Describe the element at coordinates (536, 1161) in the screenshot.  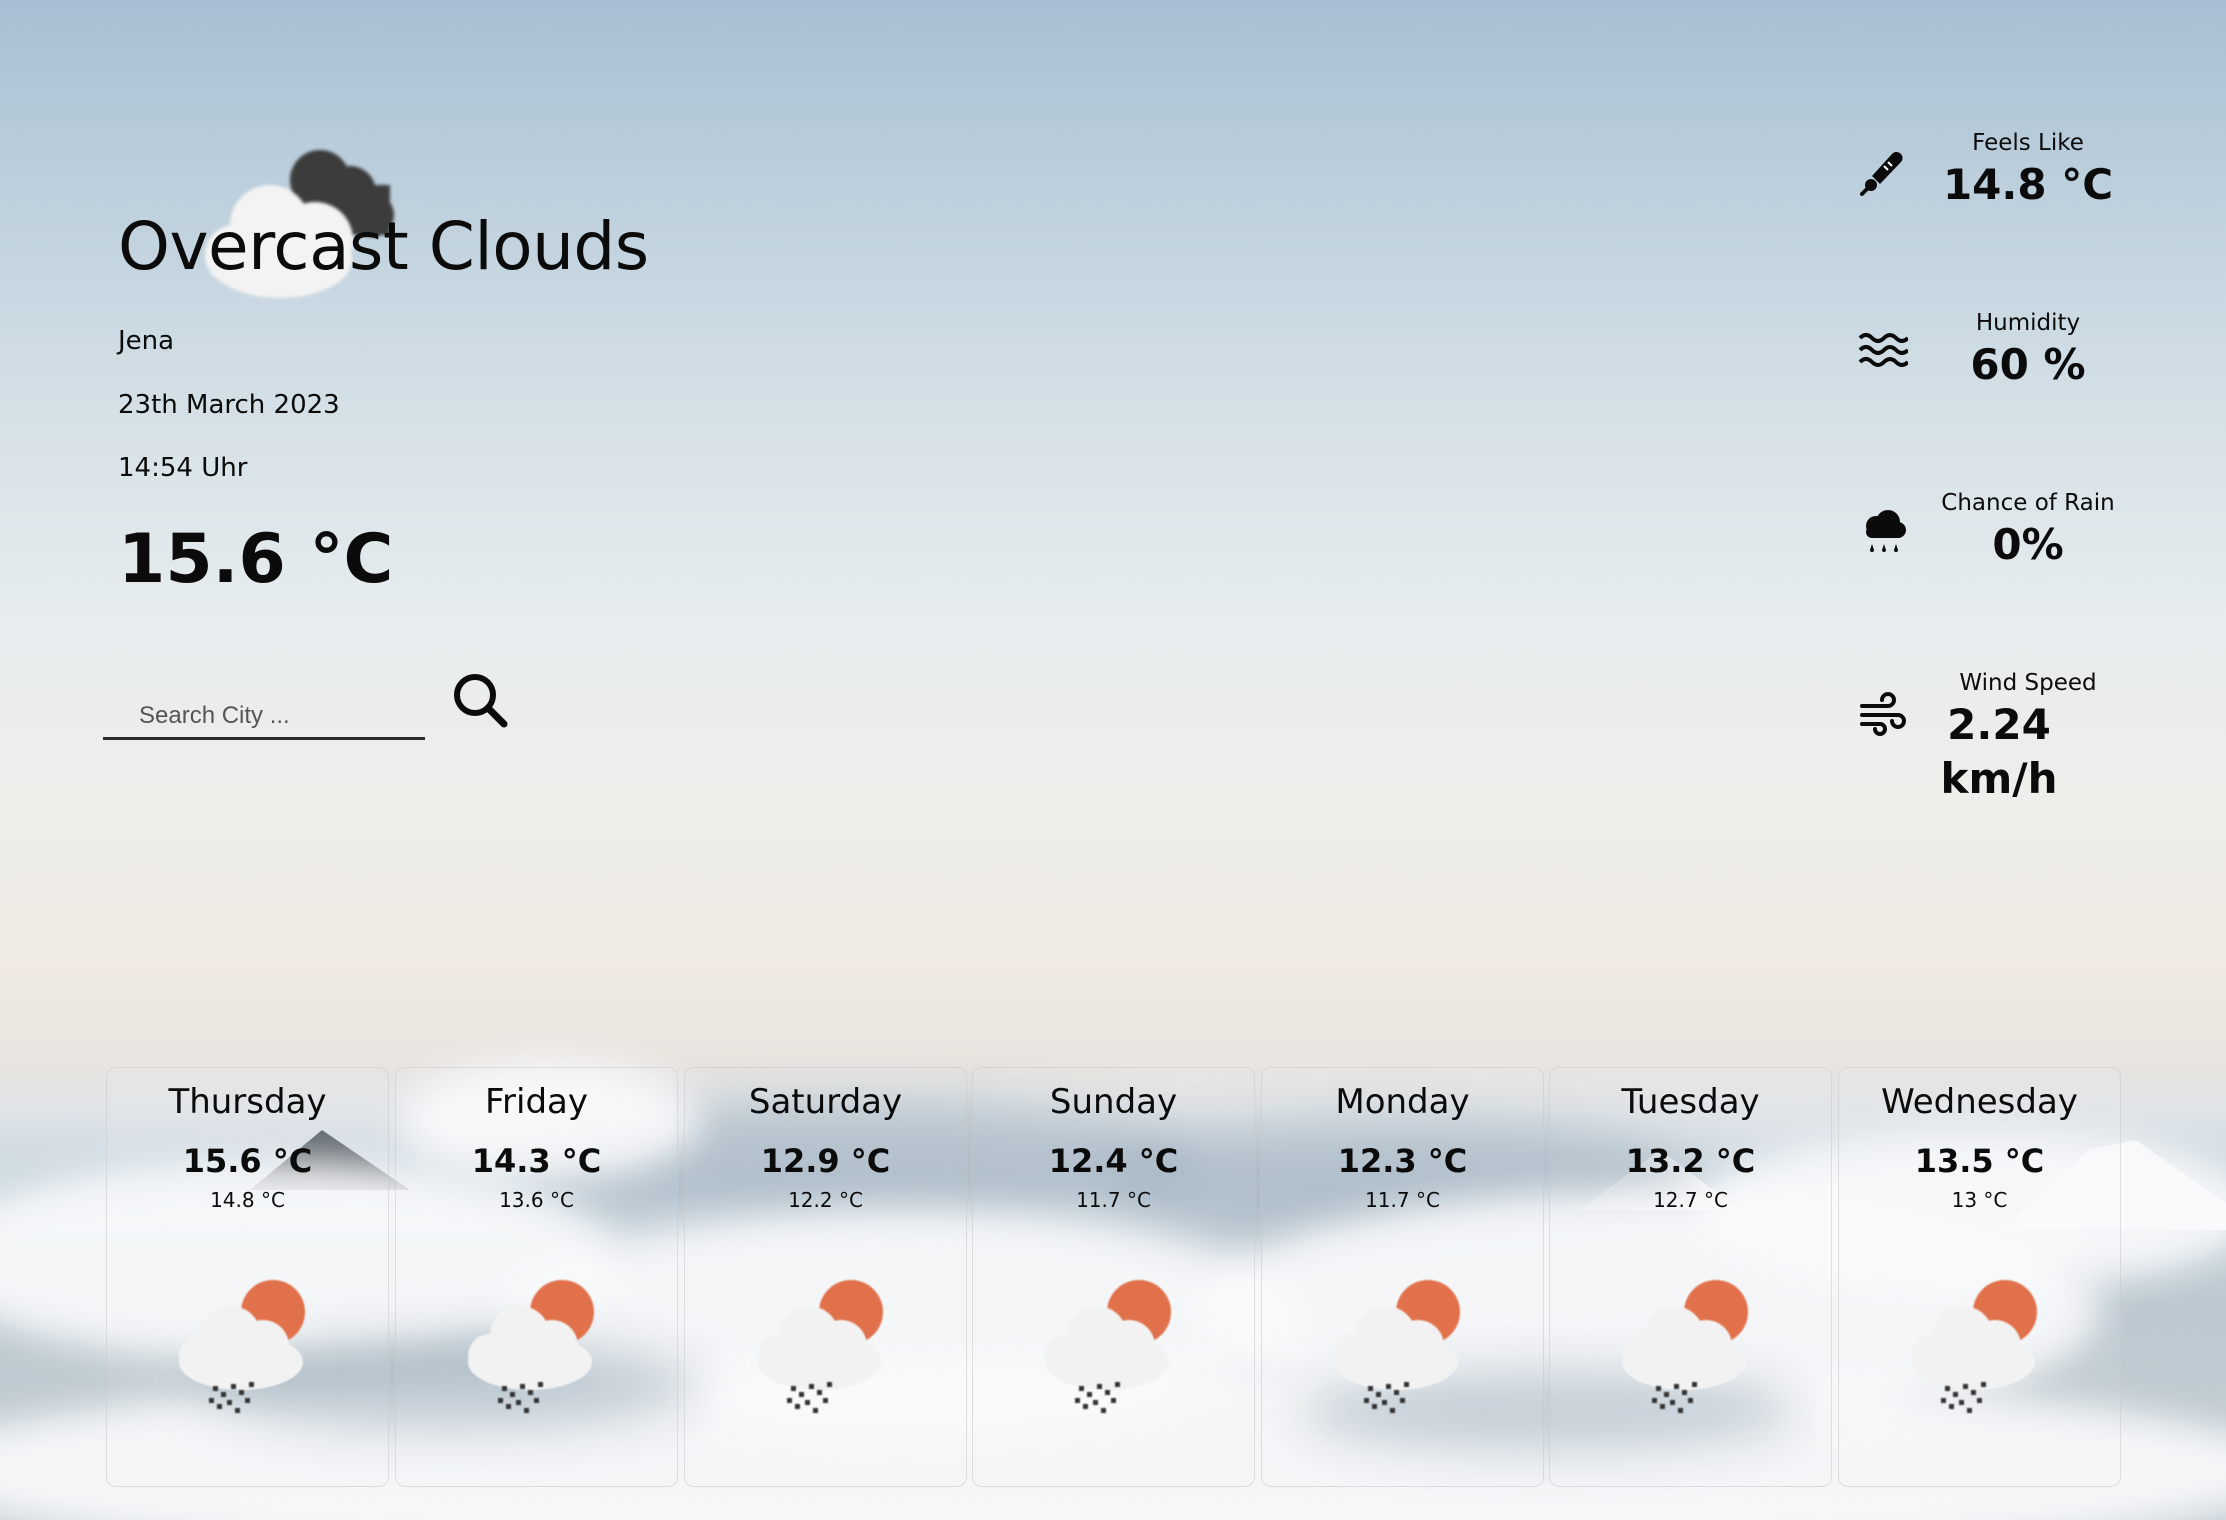
I see `forecast-max-temp: 14.3 °C` at that location.